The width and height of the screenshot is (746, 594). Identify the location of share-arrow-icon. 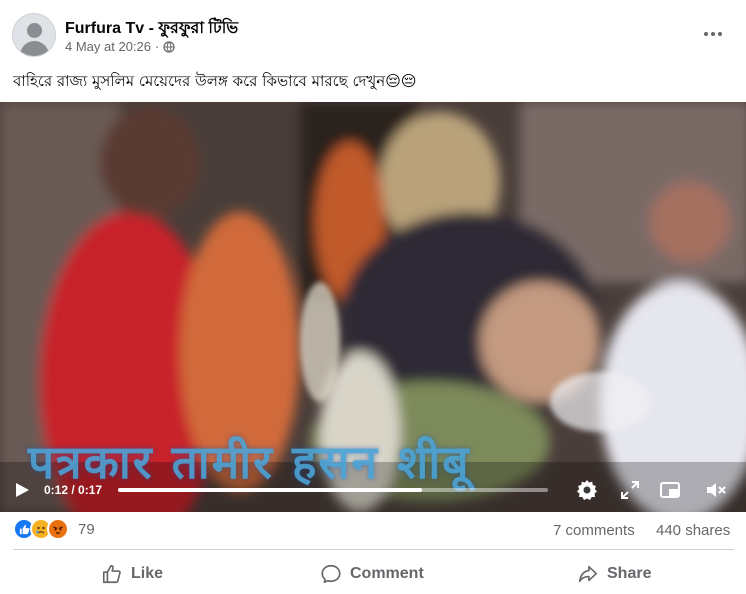
(588, 574).